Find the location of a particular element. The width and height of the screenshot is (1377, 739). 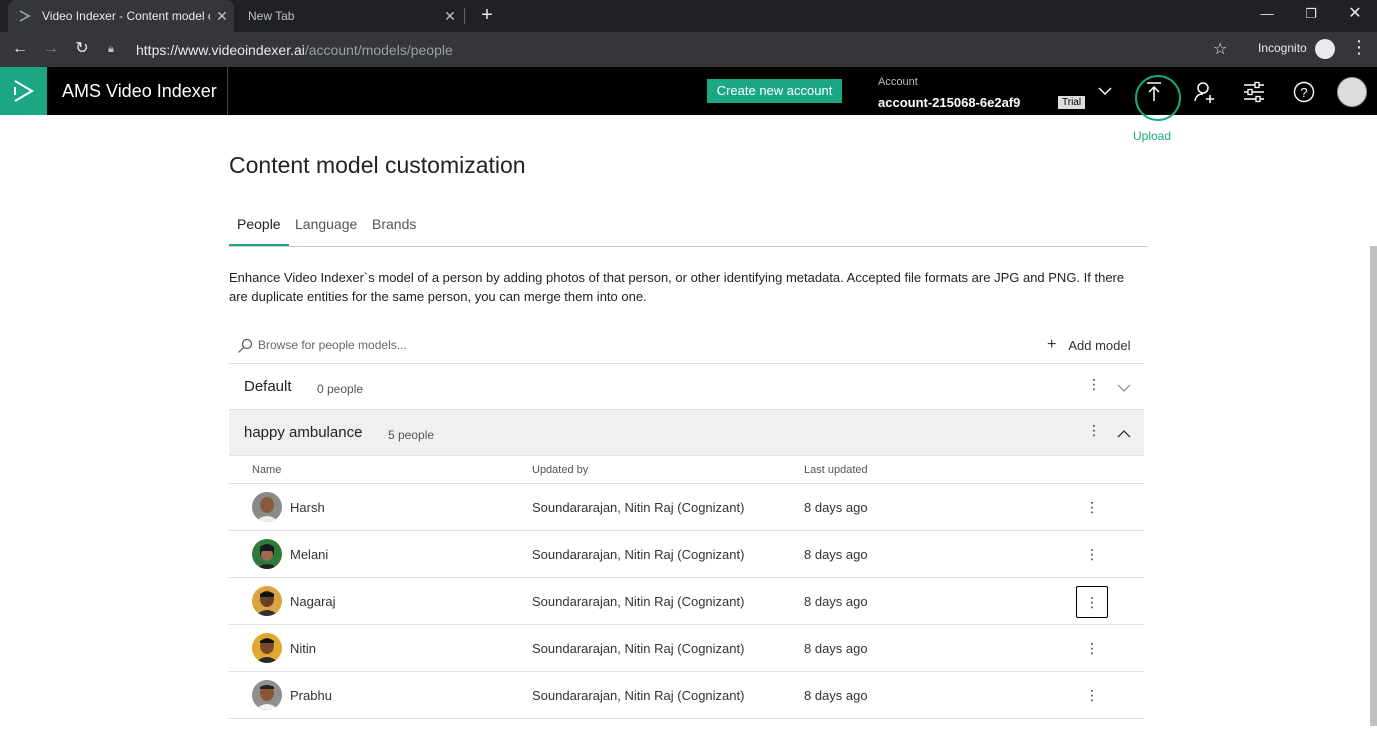

help-icon: ? is located at coordinates (1304, 94).